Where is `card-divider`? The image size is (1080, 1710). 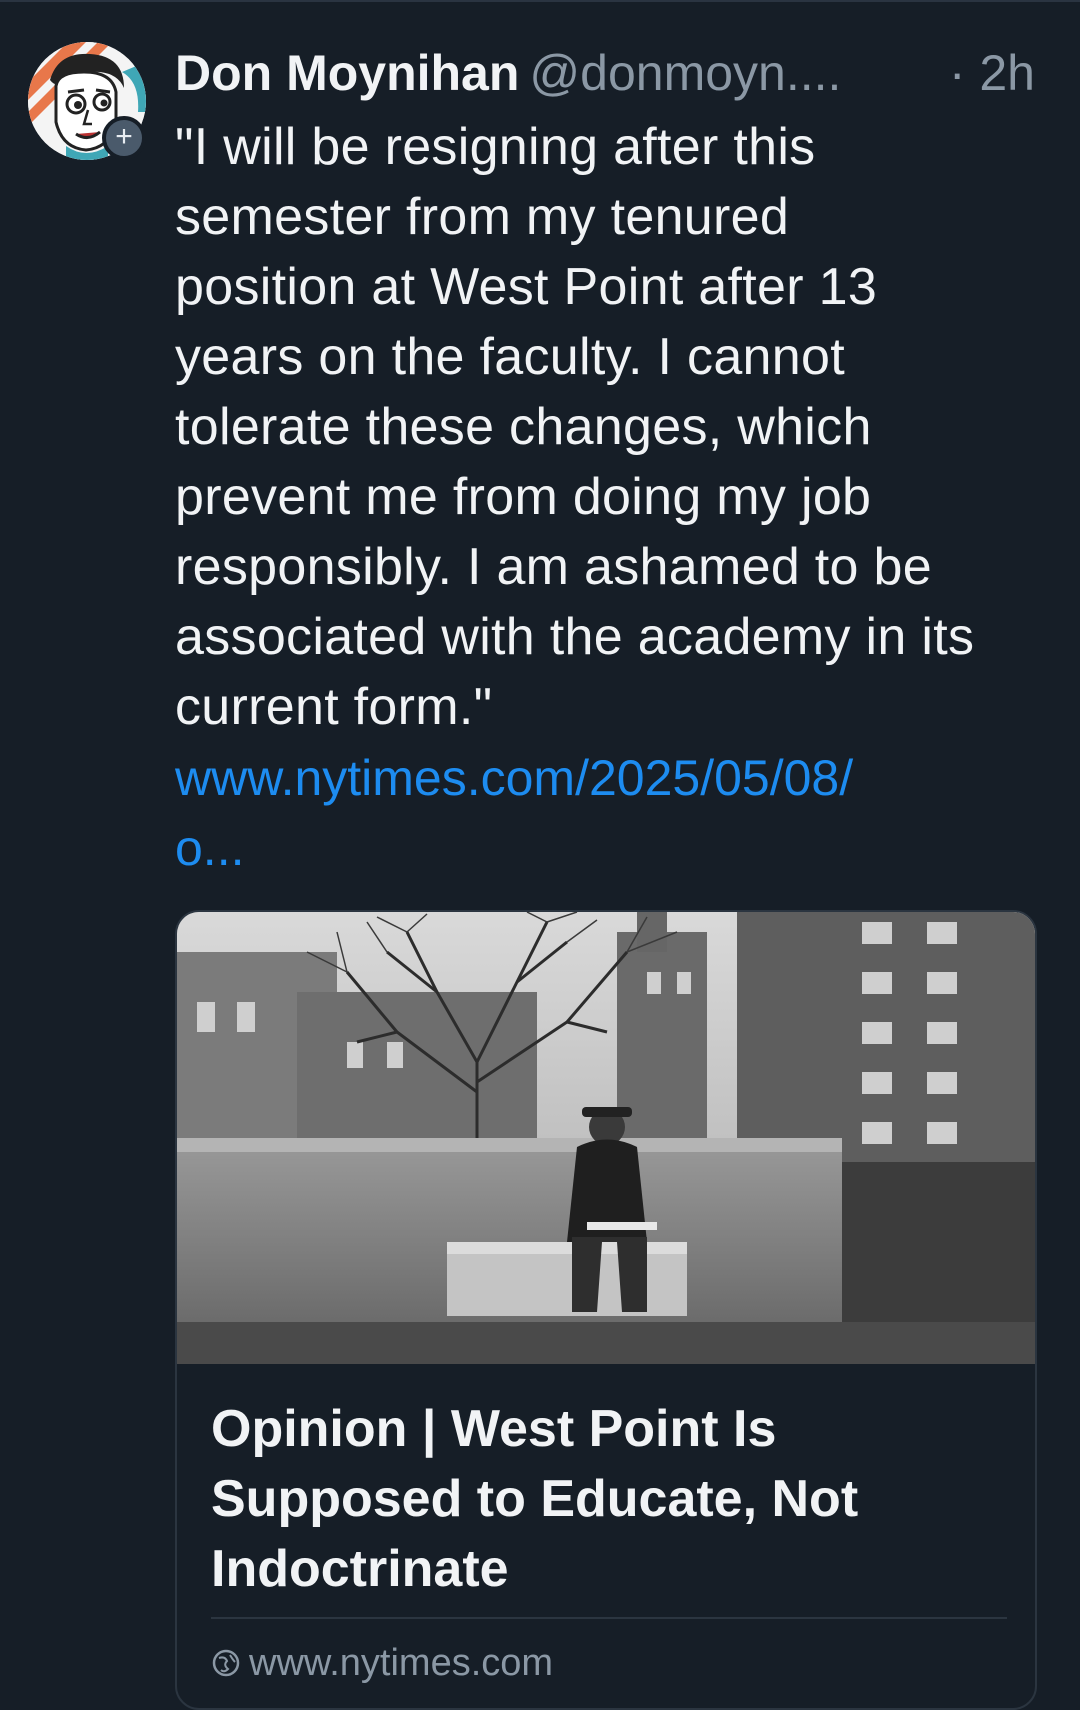
card-divider is located at coordinates (609, 1618).